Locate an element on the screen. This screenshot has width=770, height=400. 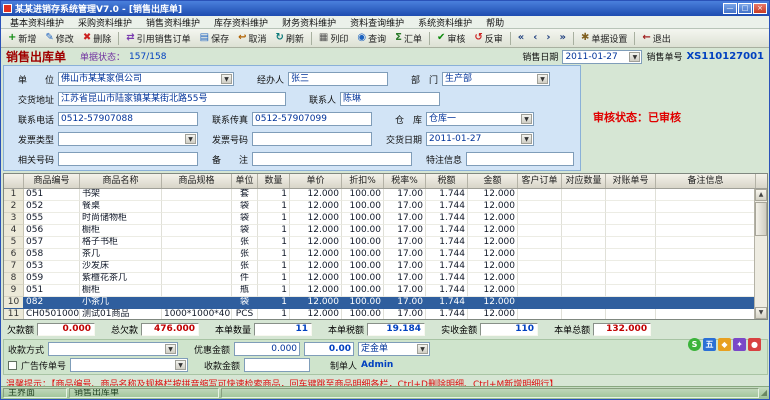
cell is located at coordinates (631, 255).